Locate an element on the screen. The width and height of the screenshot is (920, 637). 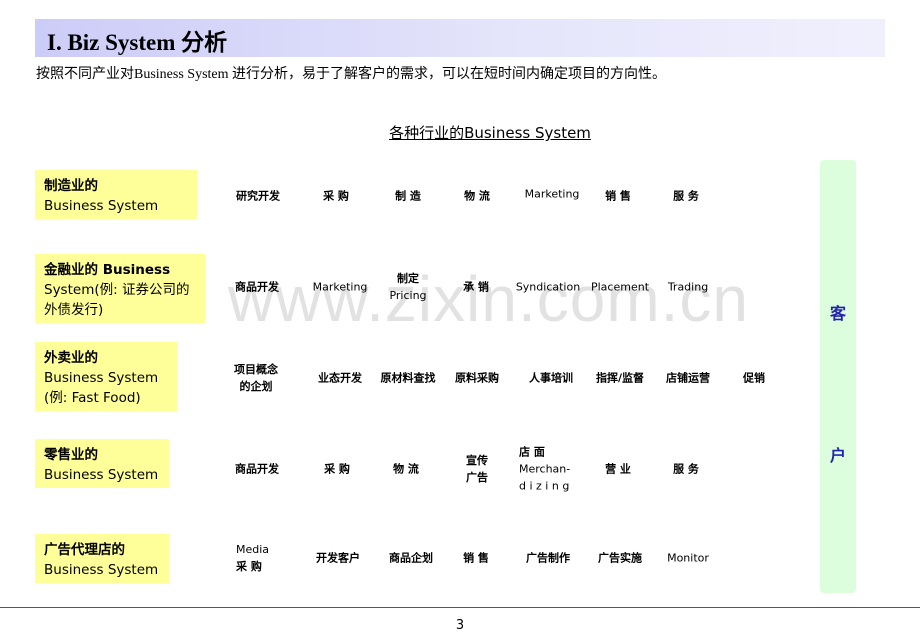
value-chain-step: 店铺运营 is located at coordinates (688, 378).